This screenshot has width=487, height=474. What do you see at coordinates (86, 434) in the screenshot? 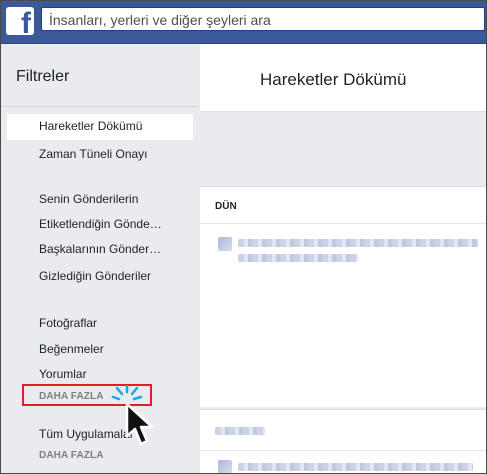
I see `sidebar-item-all-apps: Tüm Uygulamalar` at bounding box center [86, 434].